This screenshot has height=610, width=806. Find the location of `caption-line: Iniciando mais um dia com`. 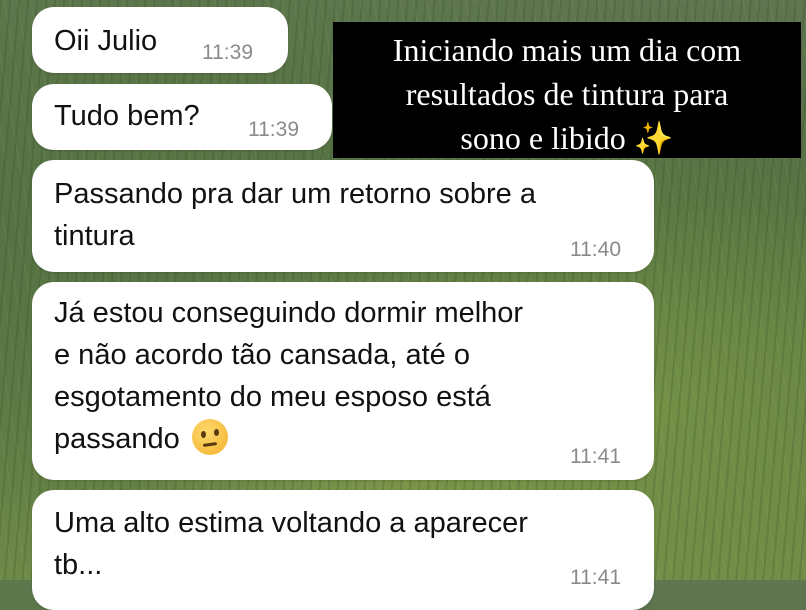

caption-line: Iniciando mais um dia com is located at coordinates (567, 50).